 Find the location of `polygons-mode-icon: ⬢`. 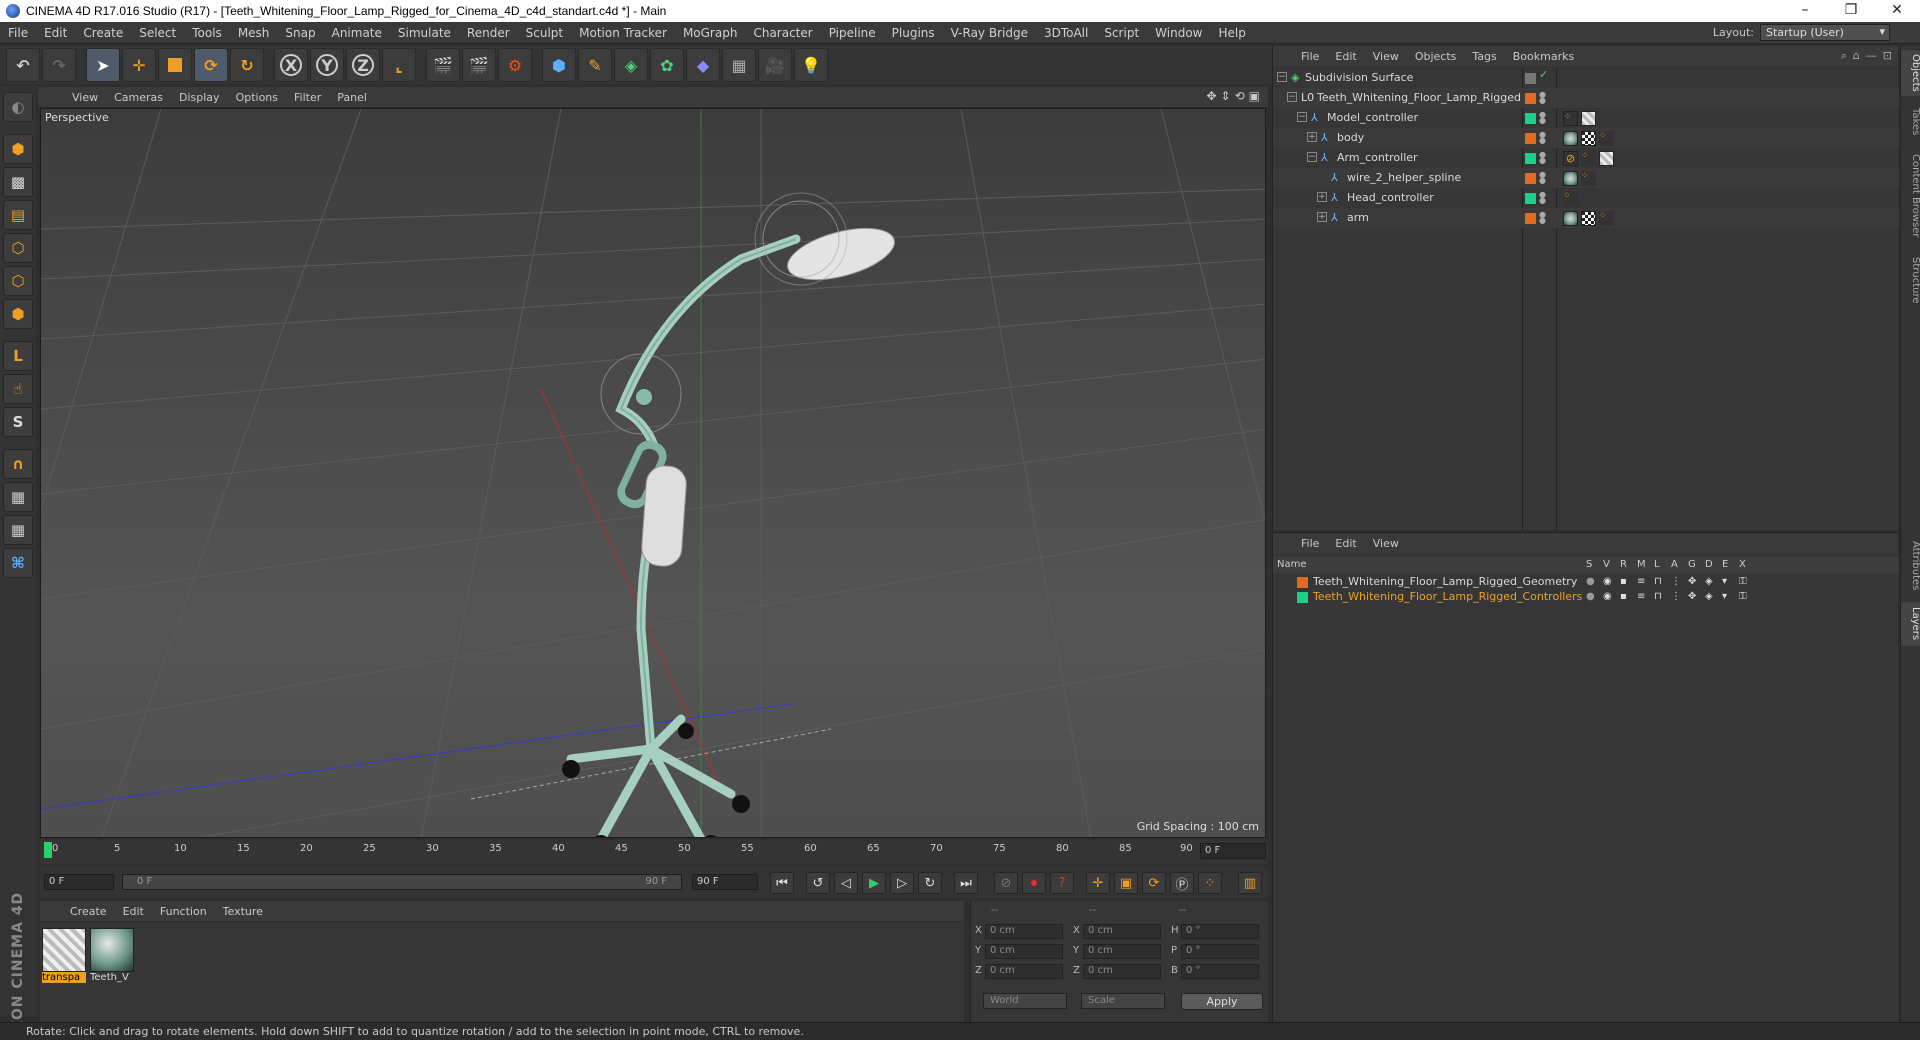

polygons-mode-icon: ⬢ is located at coordinates (18, 314).